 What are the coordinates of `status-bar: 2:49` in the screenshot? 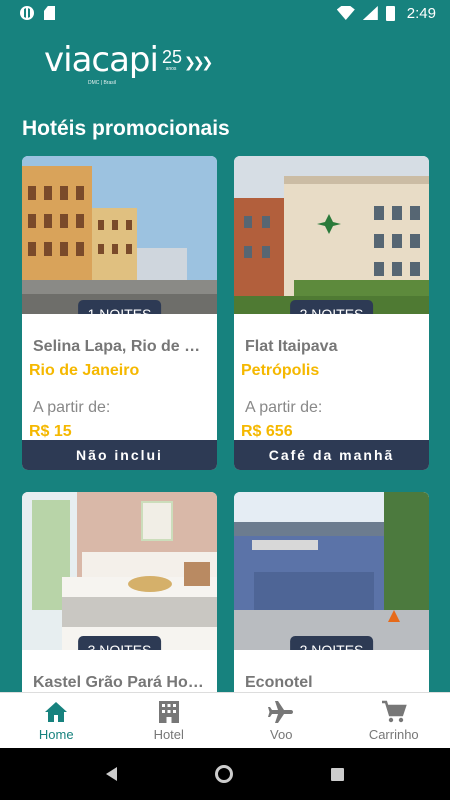 It's located at (225, 13).